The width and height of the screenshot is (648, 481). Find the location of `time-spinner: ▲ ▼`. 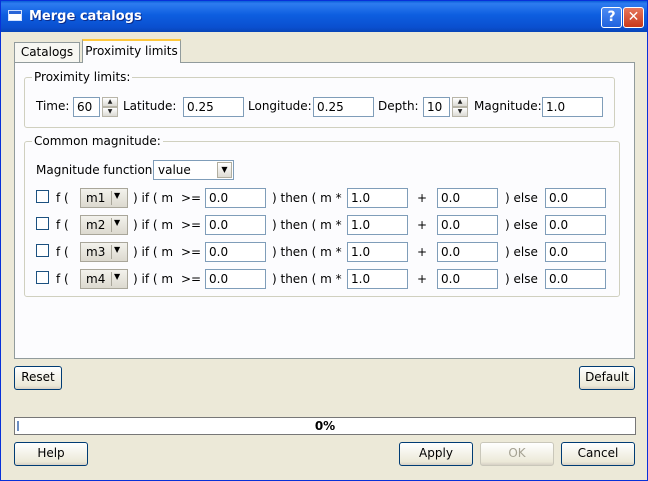

time-spinner: ▲ ▼ is located at coordinates (110, 107).